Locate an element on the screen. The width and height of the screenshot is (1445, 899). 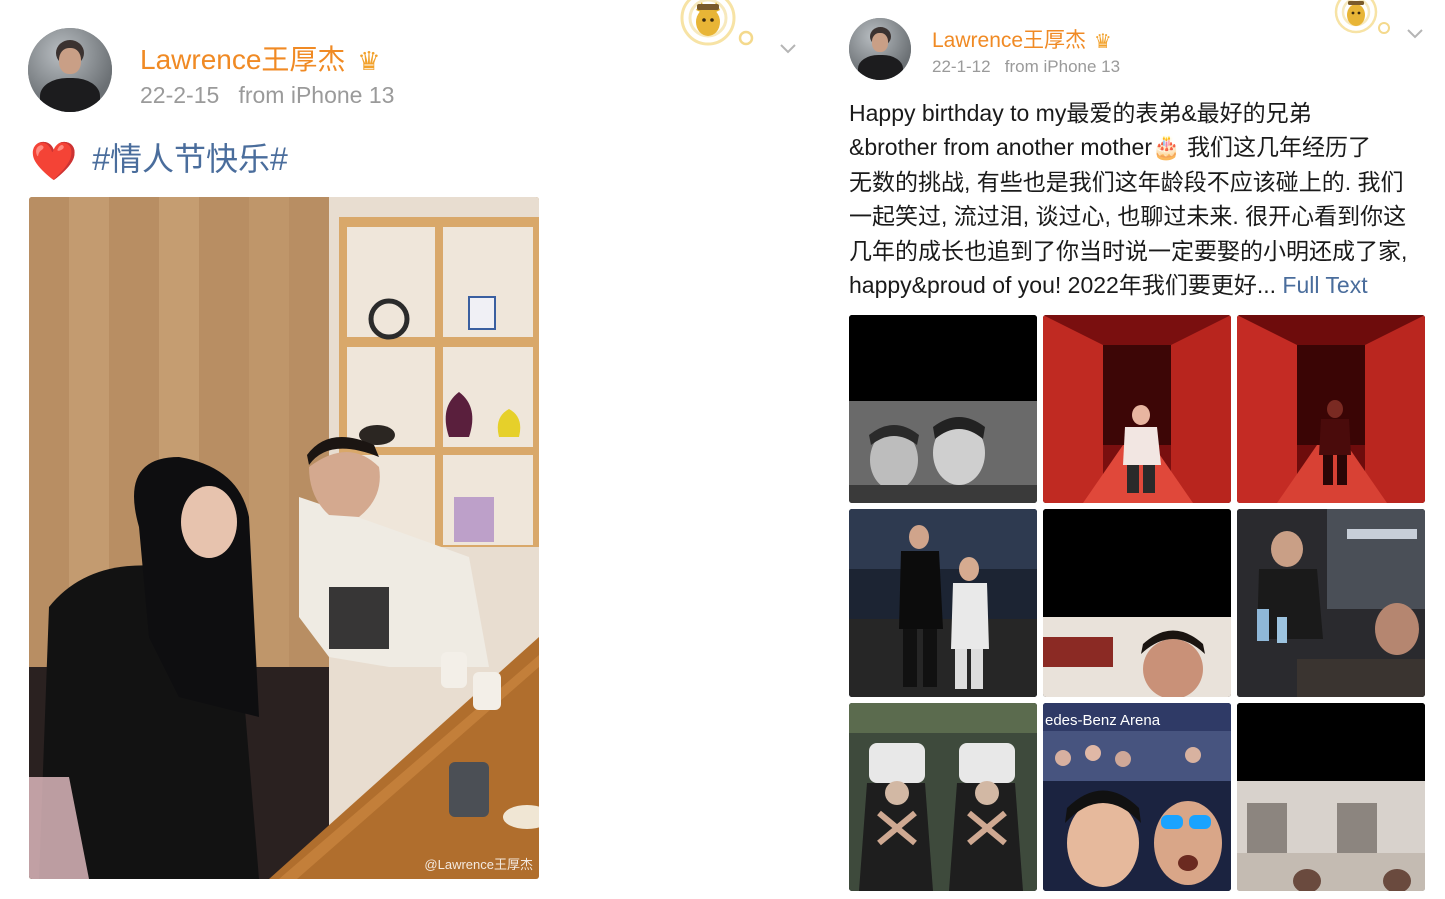
topic-hashtag: #情人节快乐# is located at coordinates (190, 159).